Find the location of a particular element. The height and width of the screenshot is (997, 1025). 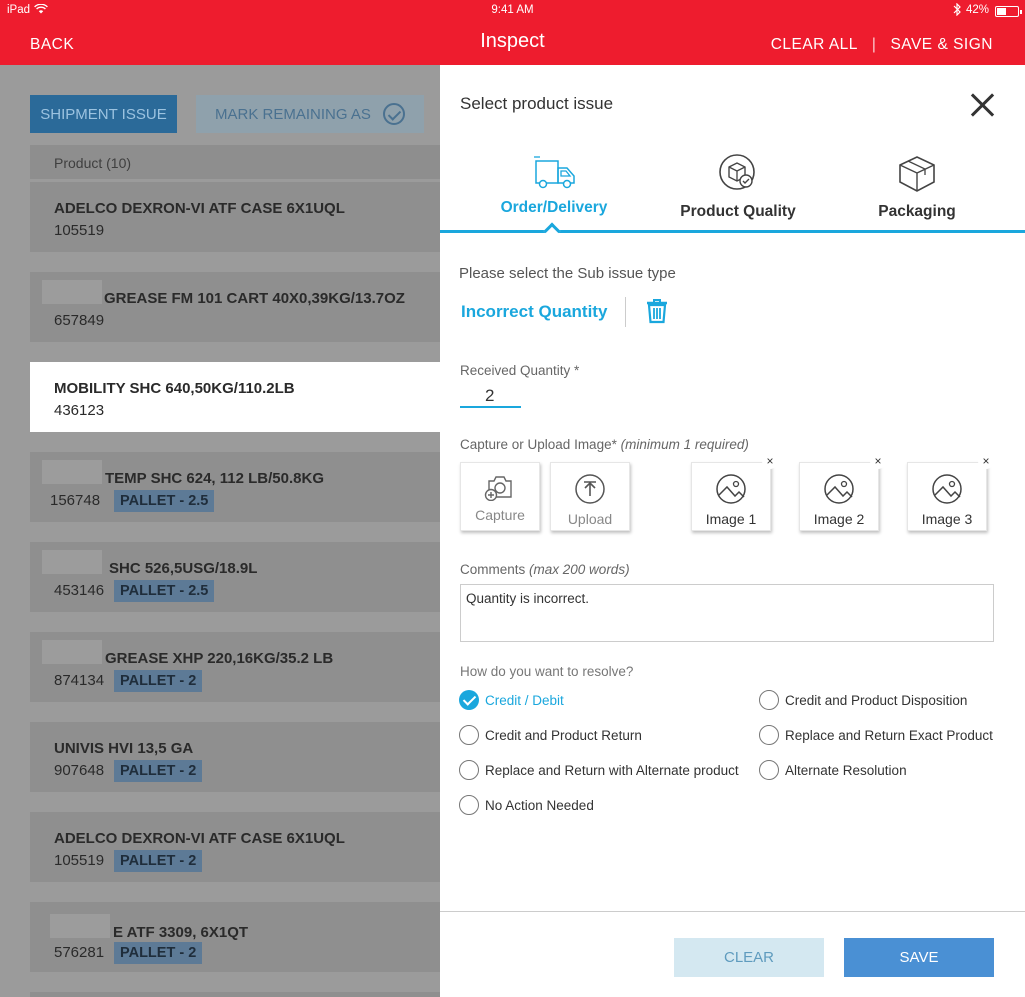

tab-product-quality: Product Quality is located at coordinates (738, 187).